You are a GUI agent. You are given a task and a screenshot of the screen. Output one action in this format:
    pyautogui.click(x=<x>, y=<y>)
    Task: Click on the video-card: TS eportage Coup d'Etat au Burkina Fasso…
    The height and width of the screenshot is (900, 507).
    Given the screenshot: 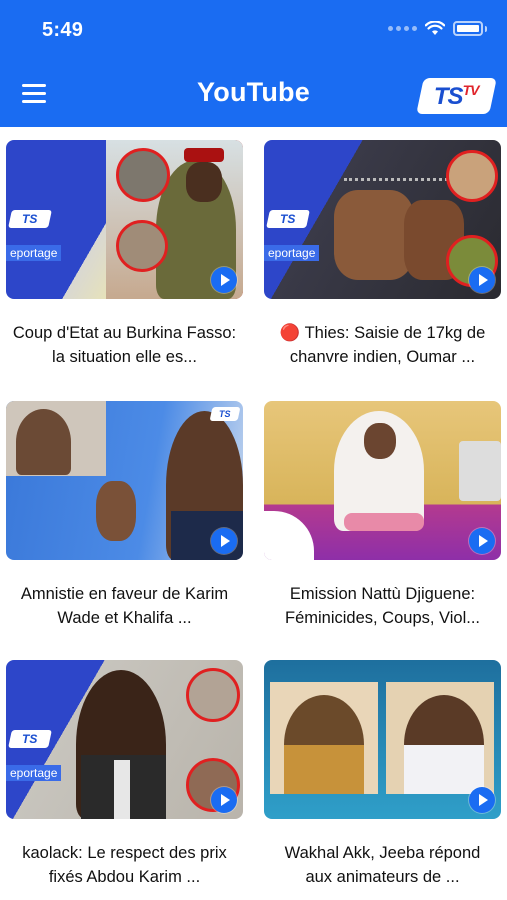 What is the action you would take?
    pyautogui.click(x=124, y=254)
    